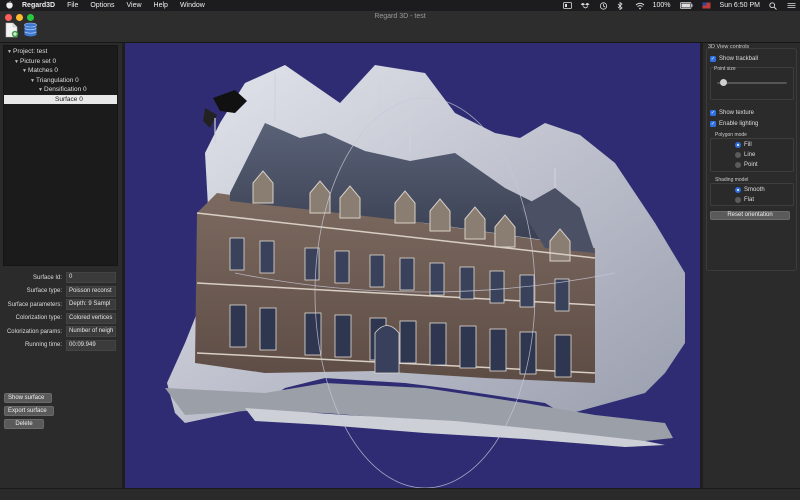 This screenshot has width=800, height=500. I want to click on tree-item-surface: Surface 0, so click(60, 99).